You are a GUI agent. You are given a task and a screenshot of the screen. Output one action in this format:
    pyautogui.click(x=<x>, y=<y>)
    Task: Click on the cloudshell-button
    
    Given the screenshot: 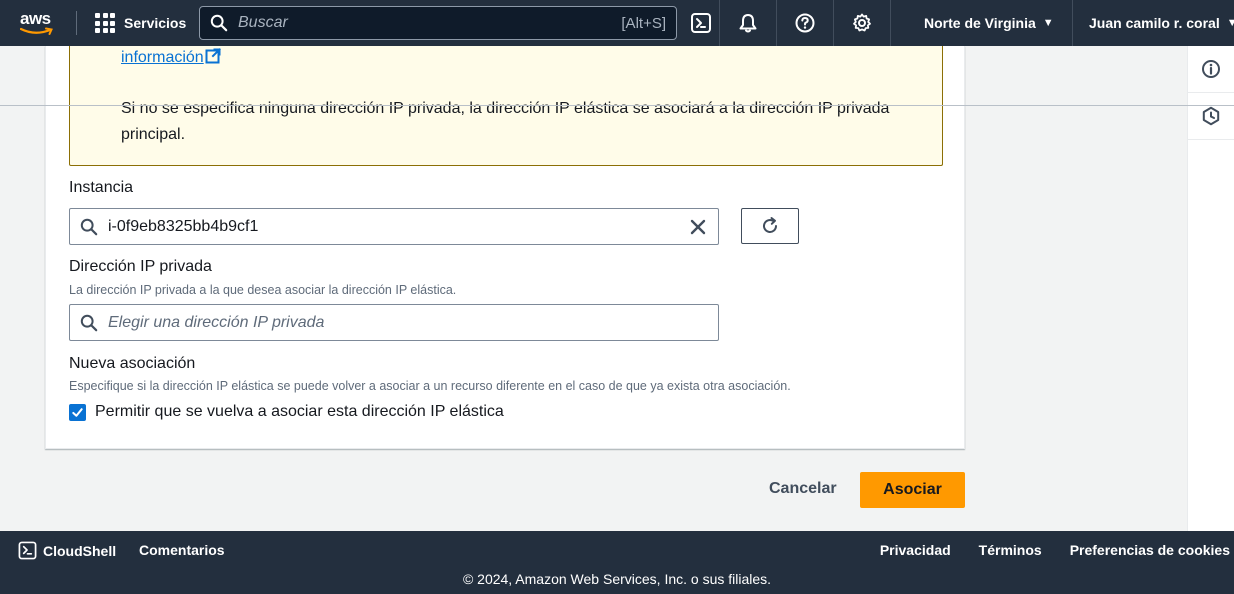 What is the action you would take?
    pyautogui.click(x=705, y=23)
    